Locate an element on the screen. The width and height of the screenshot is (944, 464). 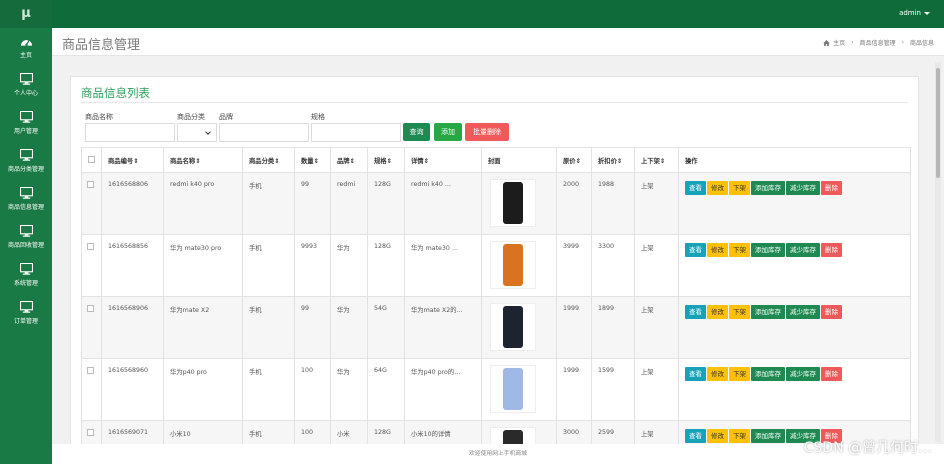
cell-qty: 100 is located at coordinates (312, 389).